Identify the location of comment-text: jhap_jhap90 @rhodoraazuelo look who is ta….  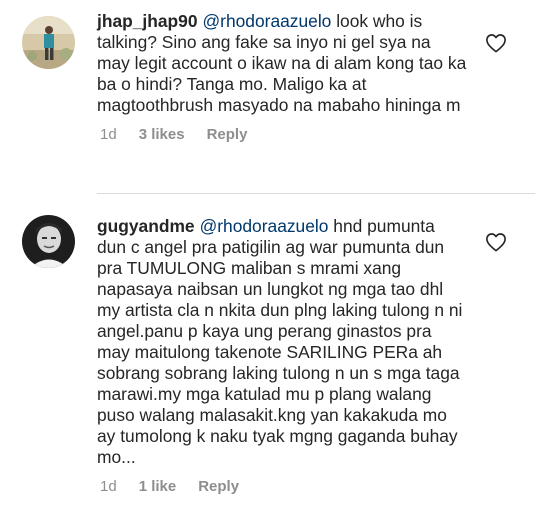
(282, 63).